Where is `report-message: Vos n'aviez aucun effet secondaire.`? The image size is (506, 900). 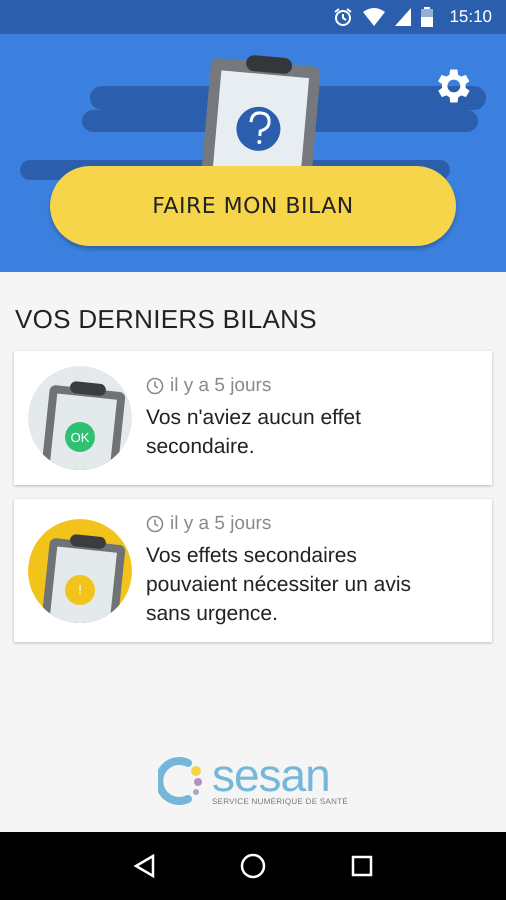 report-message: Vos n'aviez aucun effet secondaire. is located at coordinates (254, 432).